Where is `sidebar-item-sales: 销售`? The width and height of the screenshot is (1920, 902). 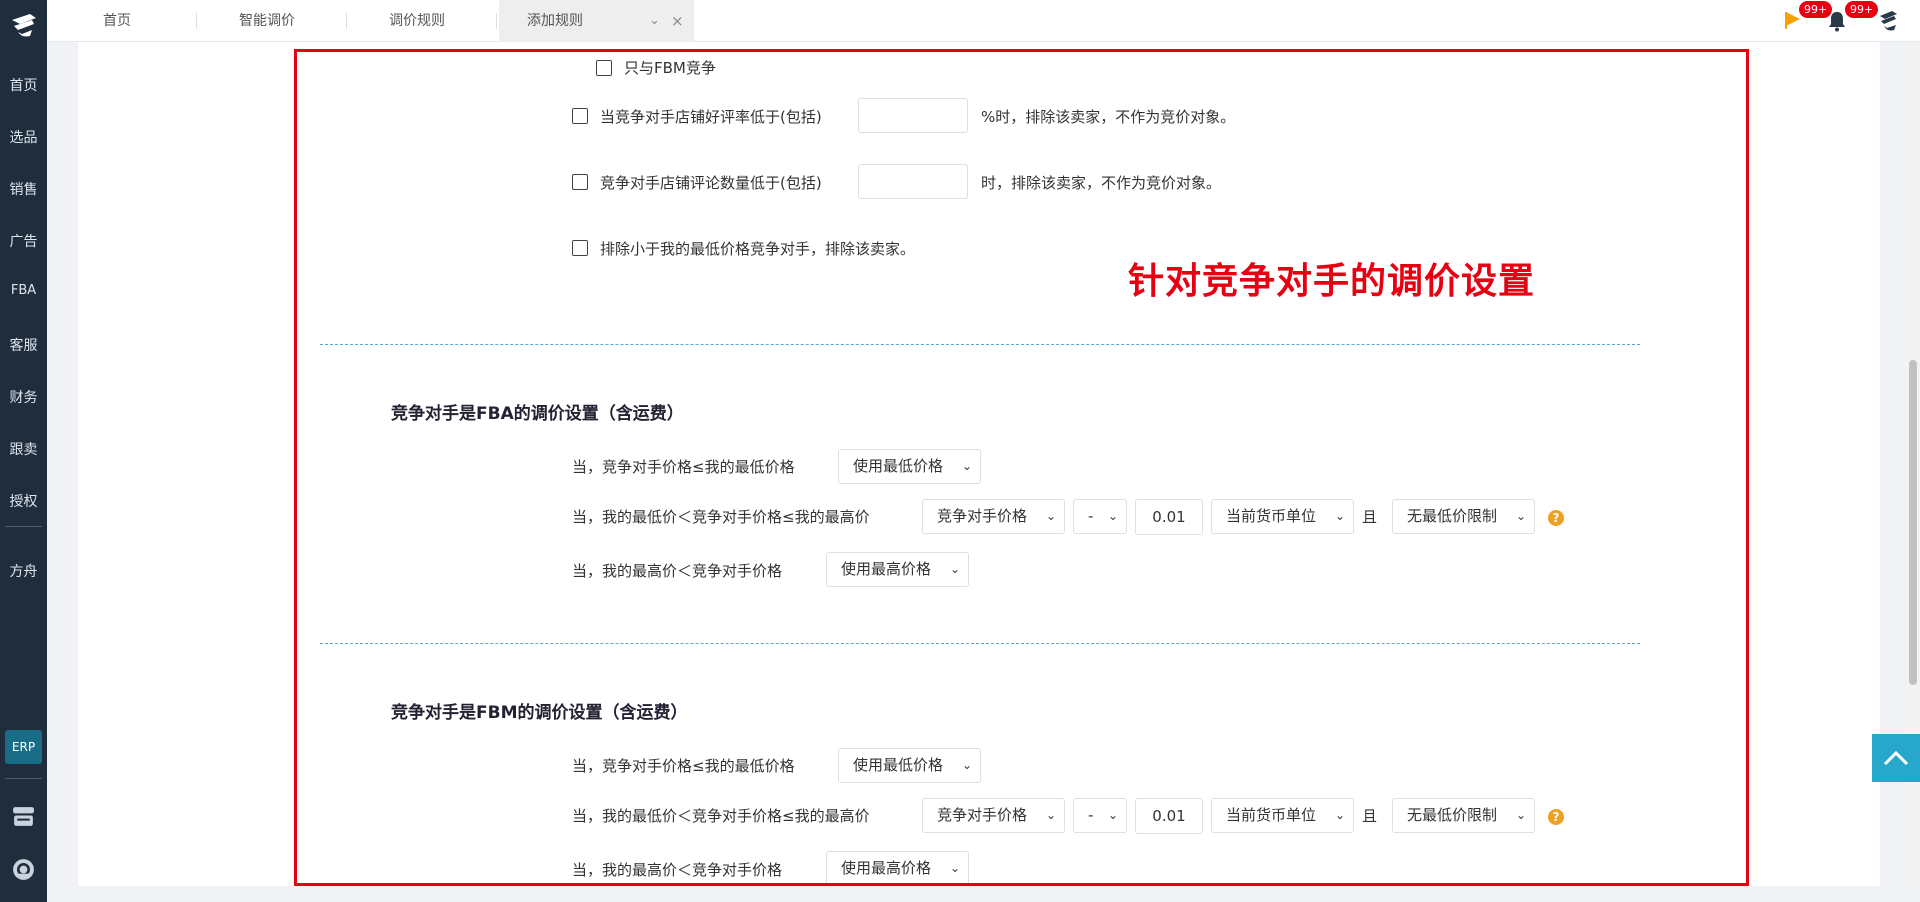
sidebar-item-sales: 销售 is located at coordinates (23, 189).